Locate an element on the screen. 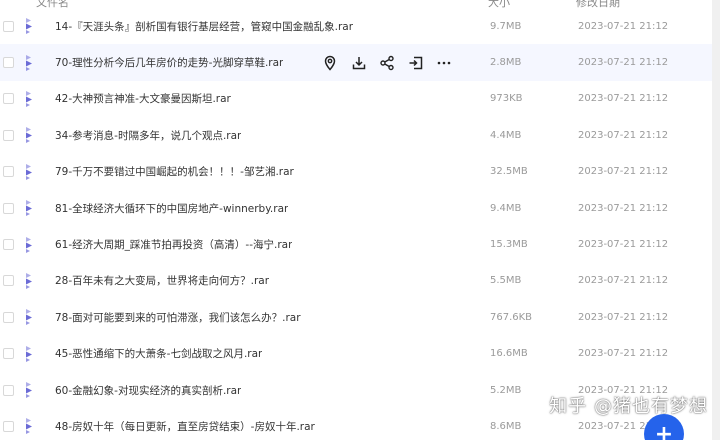 This screenshot has width=720, height=440. share-icon is located at coordinates (387, 63).